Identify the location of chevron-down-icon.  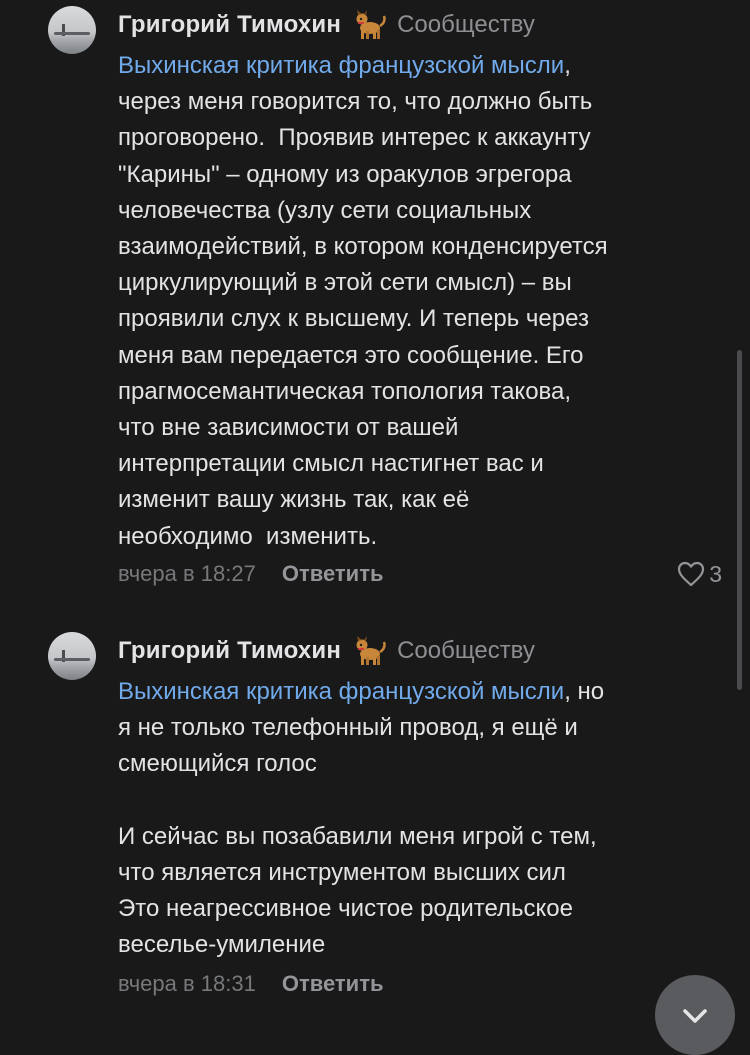
(695, 1016).